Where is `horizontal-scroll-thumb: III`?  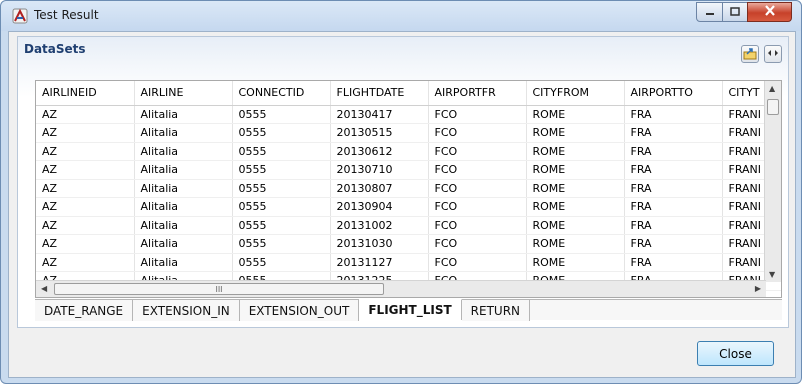 horizontal-scroll-thumb: III is located at coordinates (219, 289).